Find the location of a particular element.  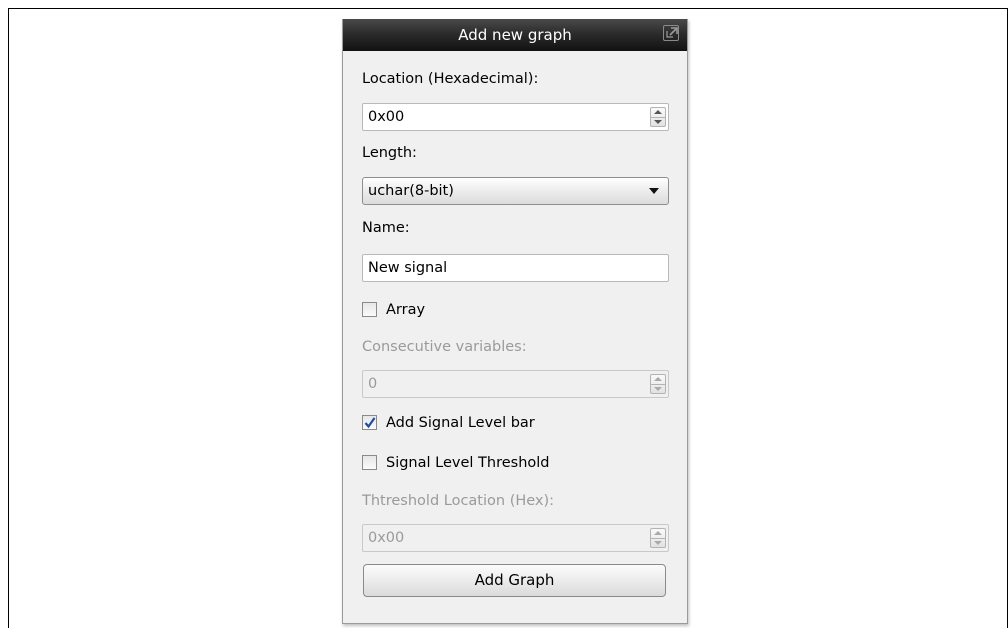

threshold-location-label: Thtreshold Location (Hex): is located at coordinates (458, 501).